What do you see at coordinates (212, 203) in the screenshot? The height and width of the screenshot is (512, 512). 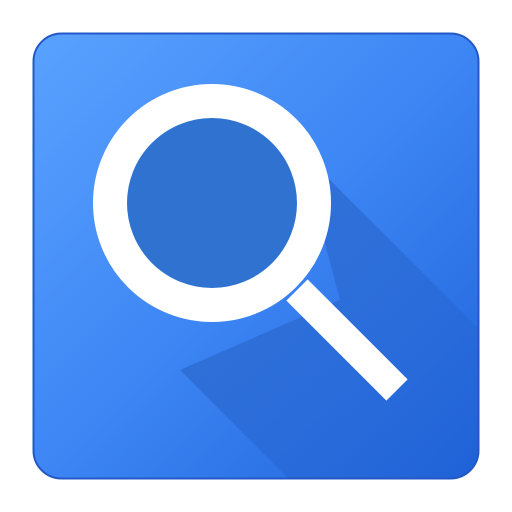 I see `lens-glass` at bounding box center [212, 203].